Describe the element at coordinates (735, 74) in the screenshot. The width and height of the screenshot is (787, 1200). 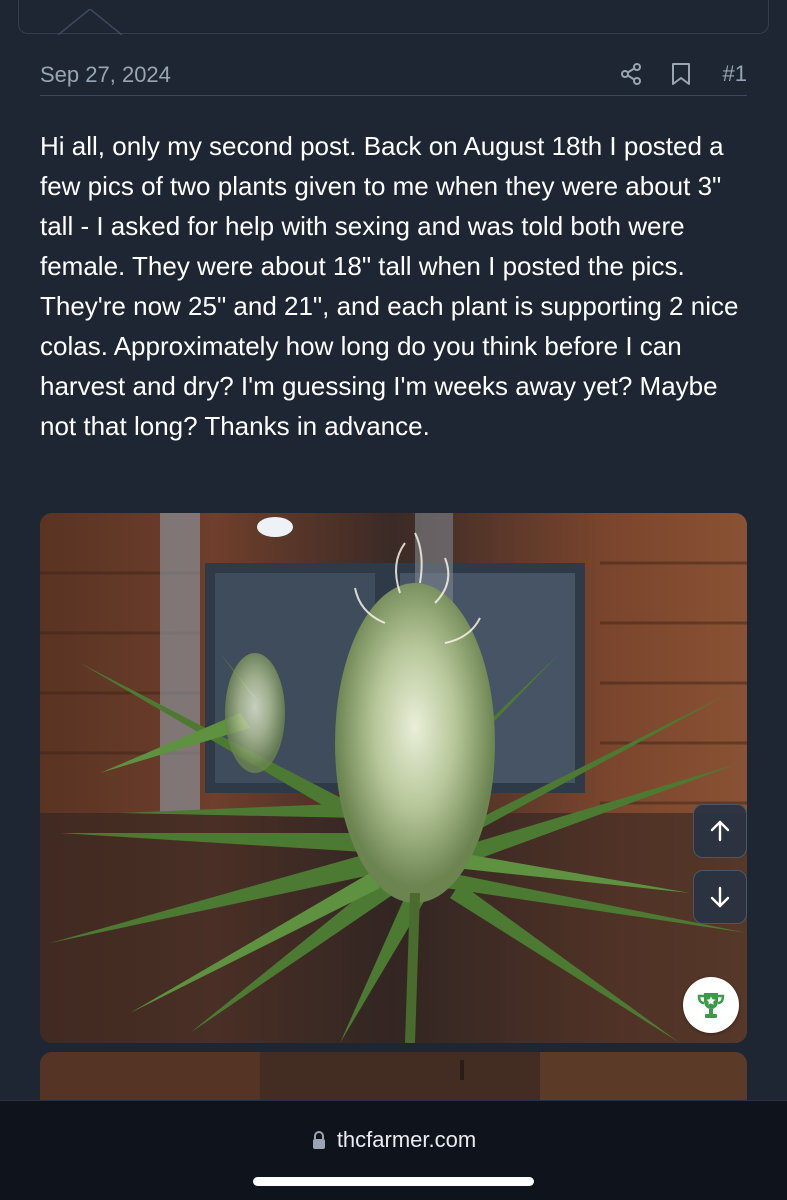
I see `post-number-link: #1` at that location.